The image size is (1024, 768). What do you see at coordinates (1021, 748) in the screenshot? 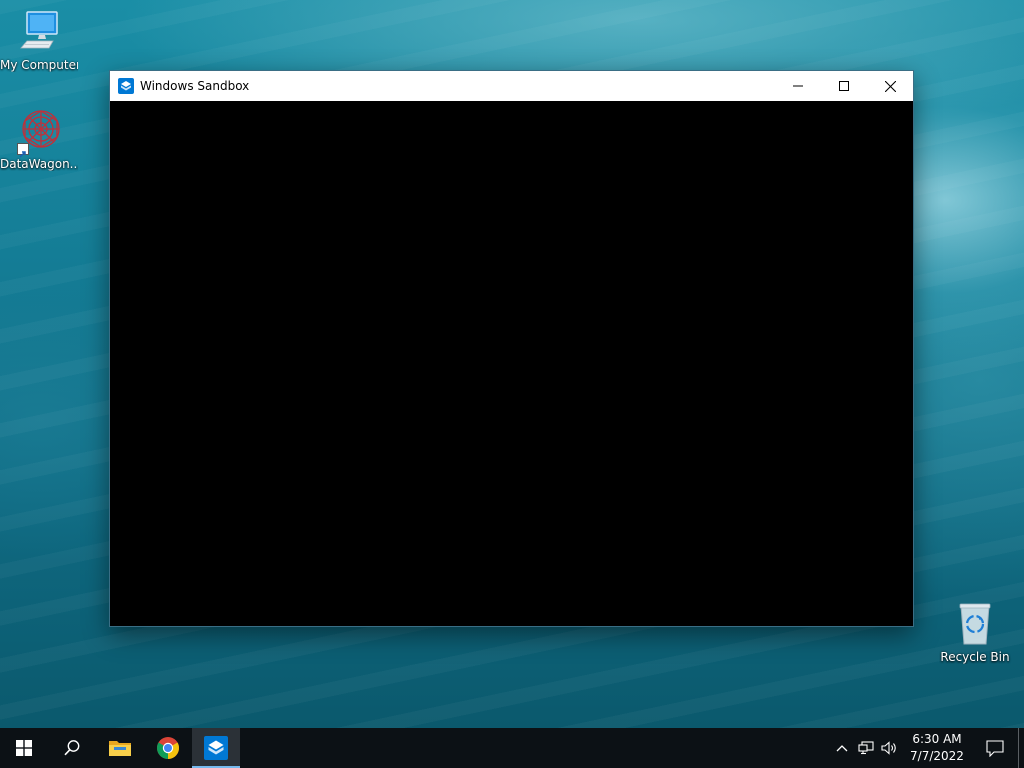
I see `show-desktop-button` at bounding box center [1021, 748].